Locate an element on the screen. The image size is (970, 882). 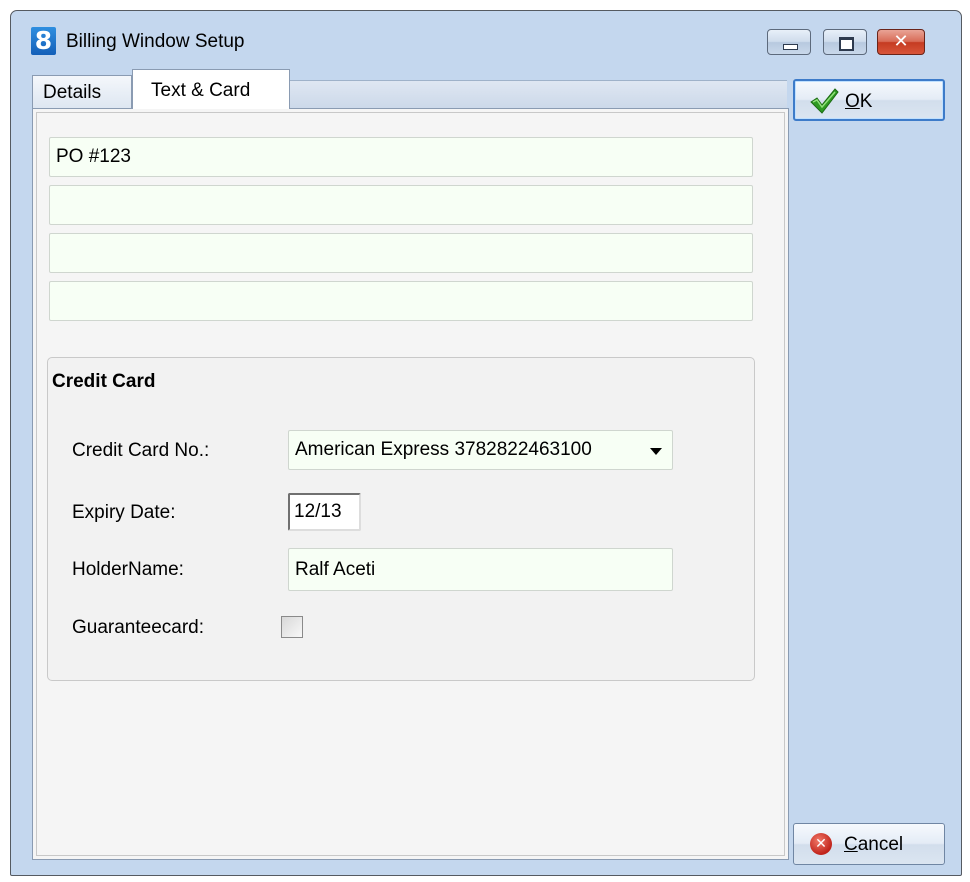
holder-name-input: Ralf Aceti is located at coordinates (480, 569).